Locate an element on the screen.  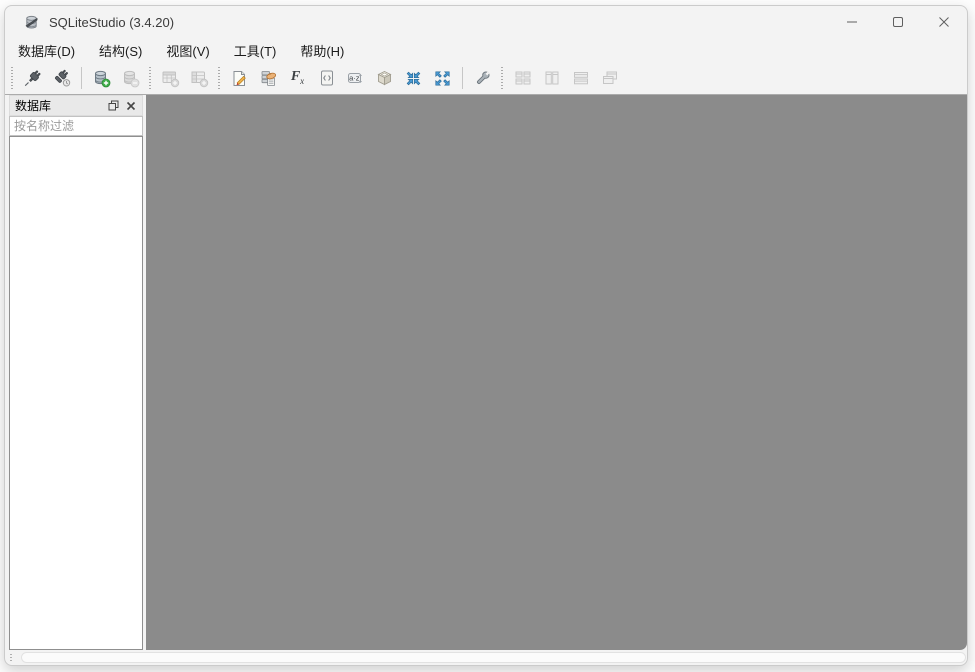
import-button is located at coordinates (413, 78).